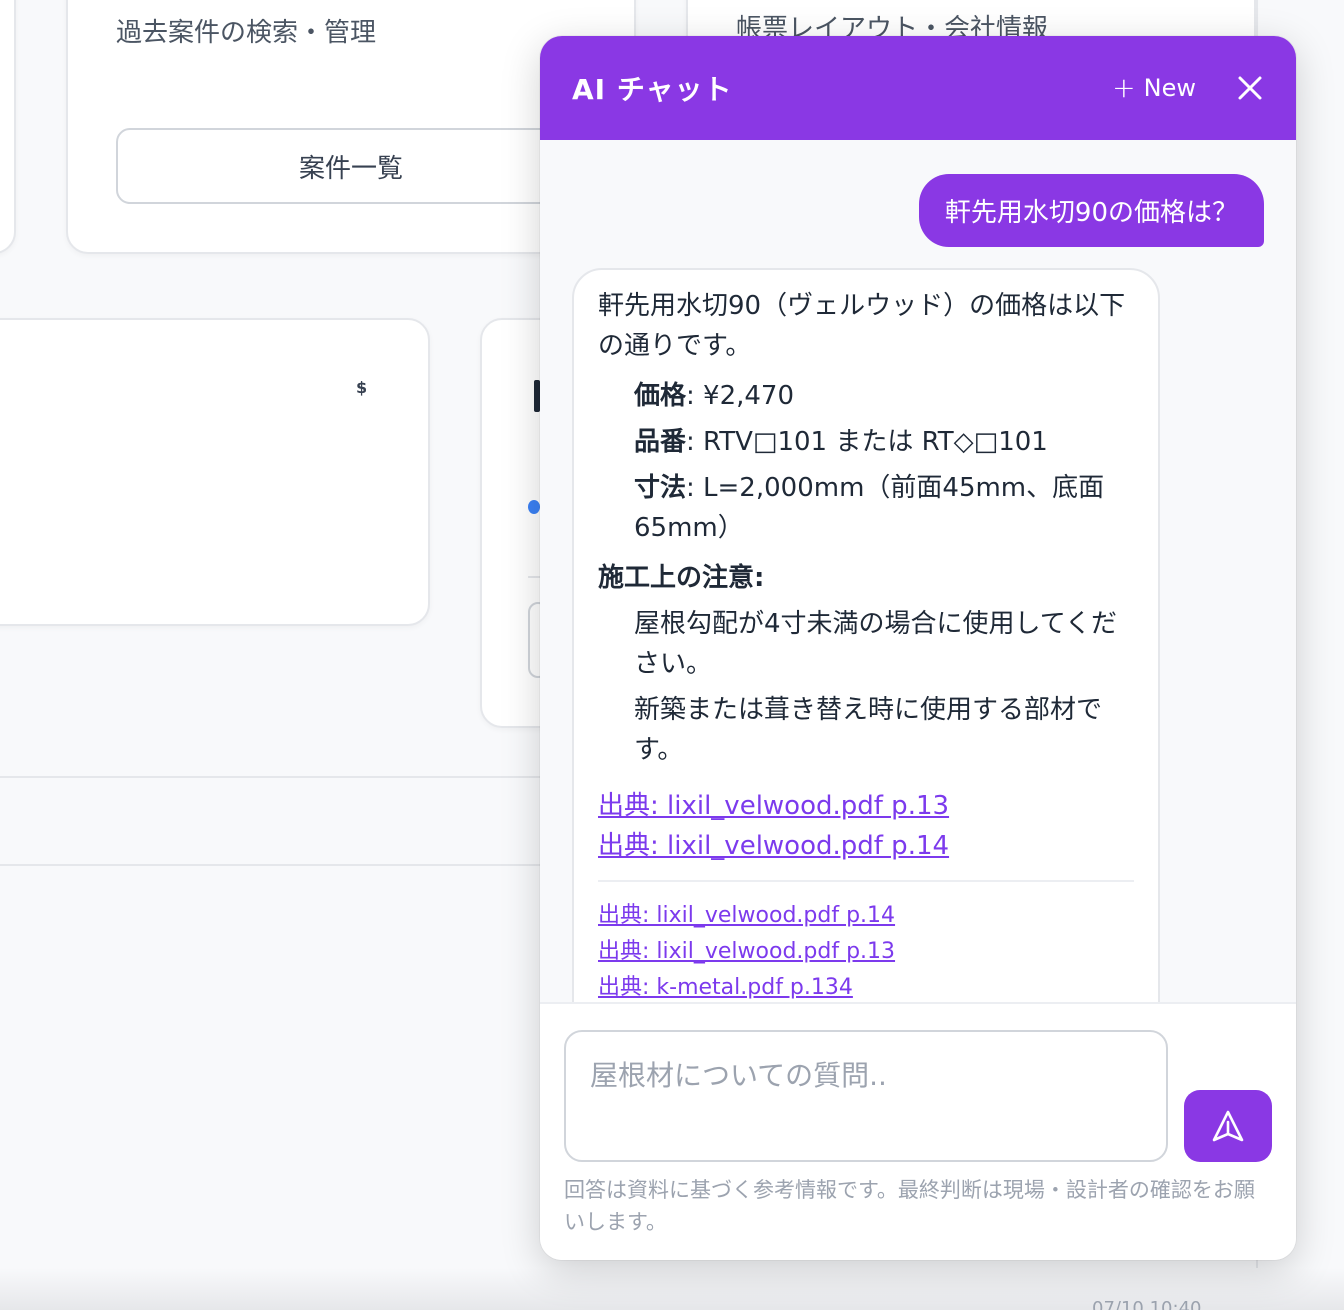  What do you see at coordinates (866, 916) in the screenshot?
I see `reference-link: 出典: lixil_velwood.pdf p.14` at bounding box center [866, 916].